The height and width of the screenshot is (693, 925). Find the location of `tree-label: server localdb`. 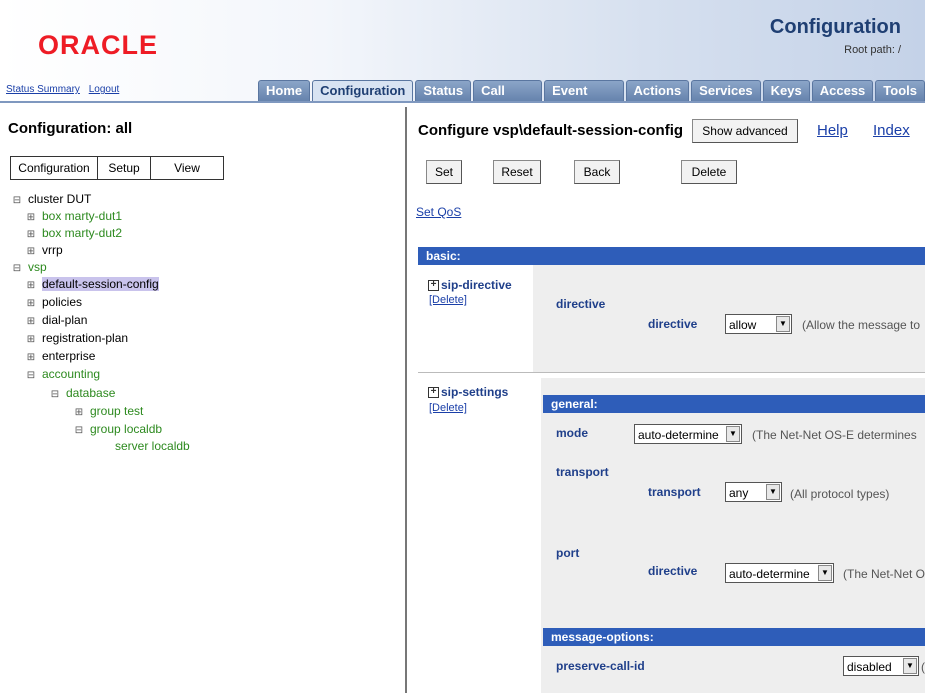

tree-label: server localdb is located at coordinates (152, 446).